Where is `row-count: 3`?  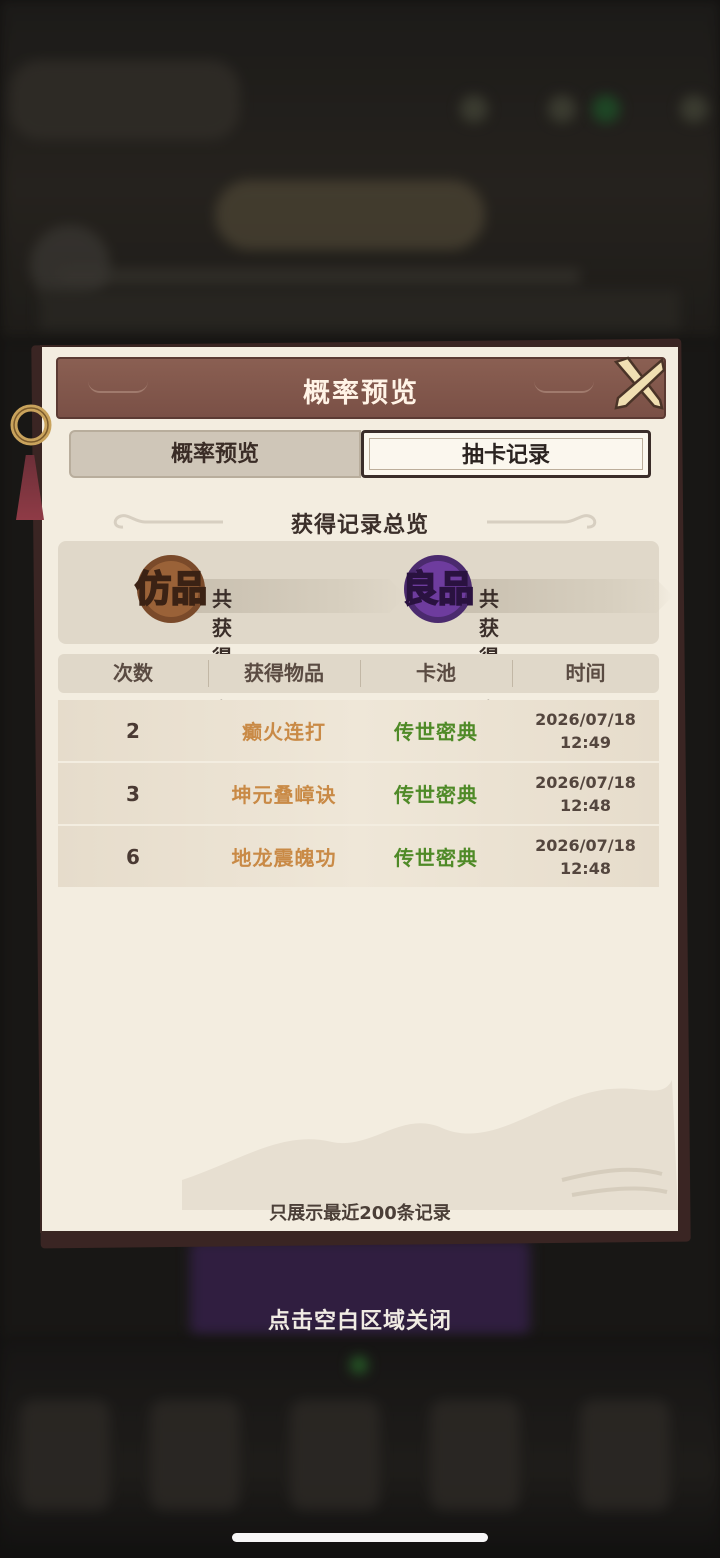
row-count: 3 is located at coordinates (133, 793).